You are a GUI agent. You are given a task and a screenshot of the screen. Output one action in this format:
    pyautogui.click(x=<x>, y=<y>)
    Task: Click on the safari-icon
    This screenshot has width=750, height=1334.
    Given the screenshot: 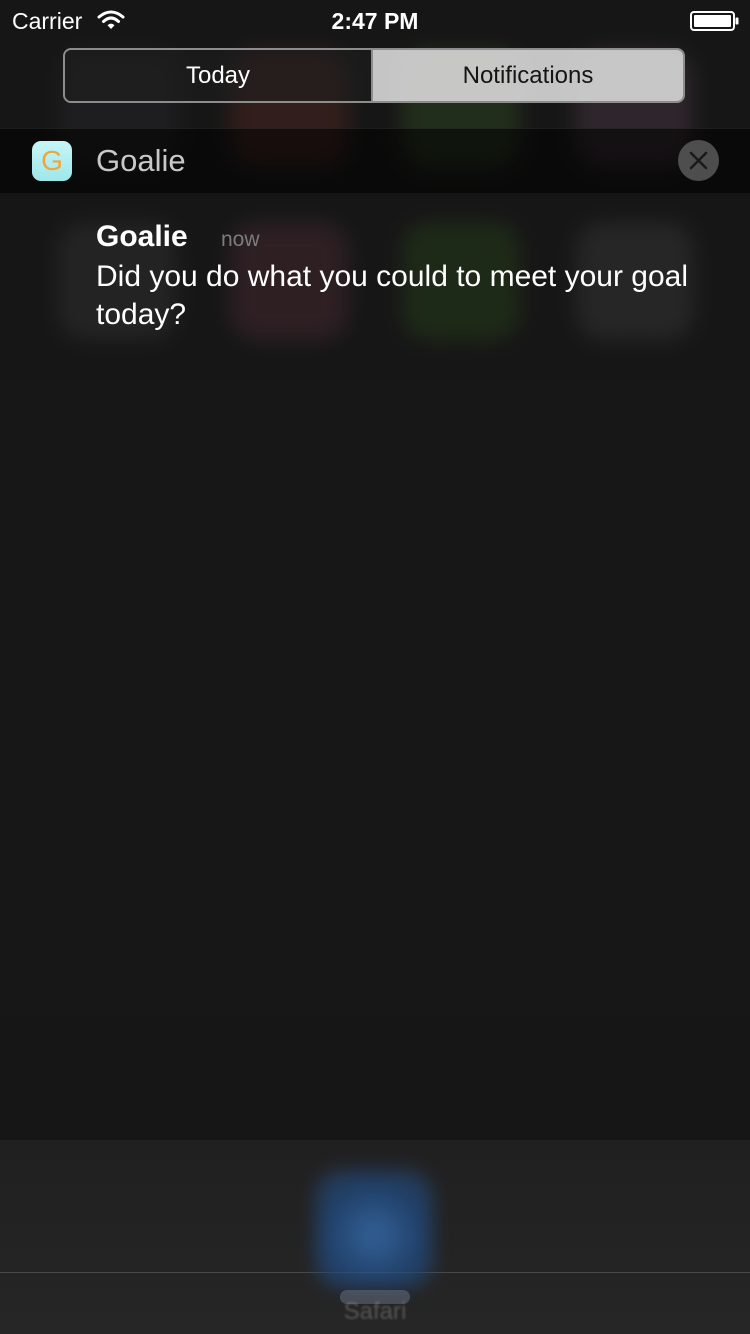 What is the action you would take?
    pyautogui.click(x=374, y=1229)
    